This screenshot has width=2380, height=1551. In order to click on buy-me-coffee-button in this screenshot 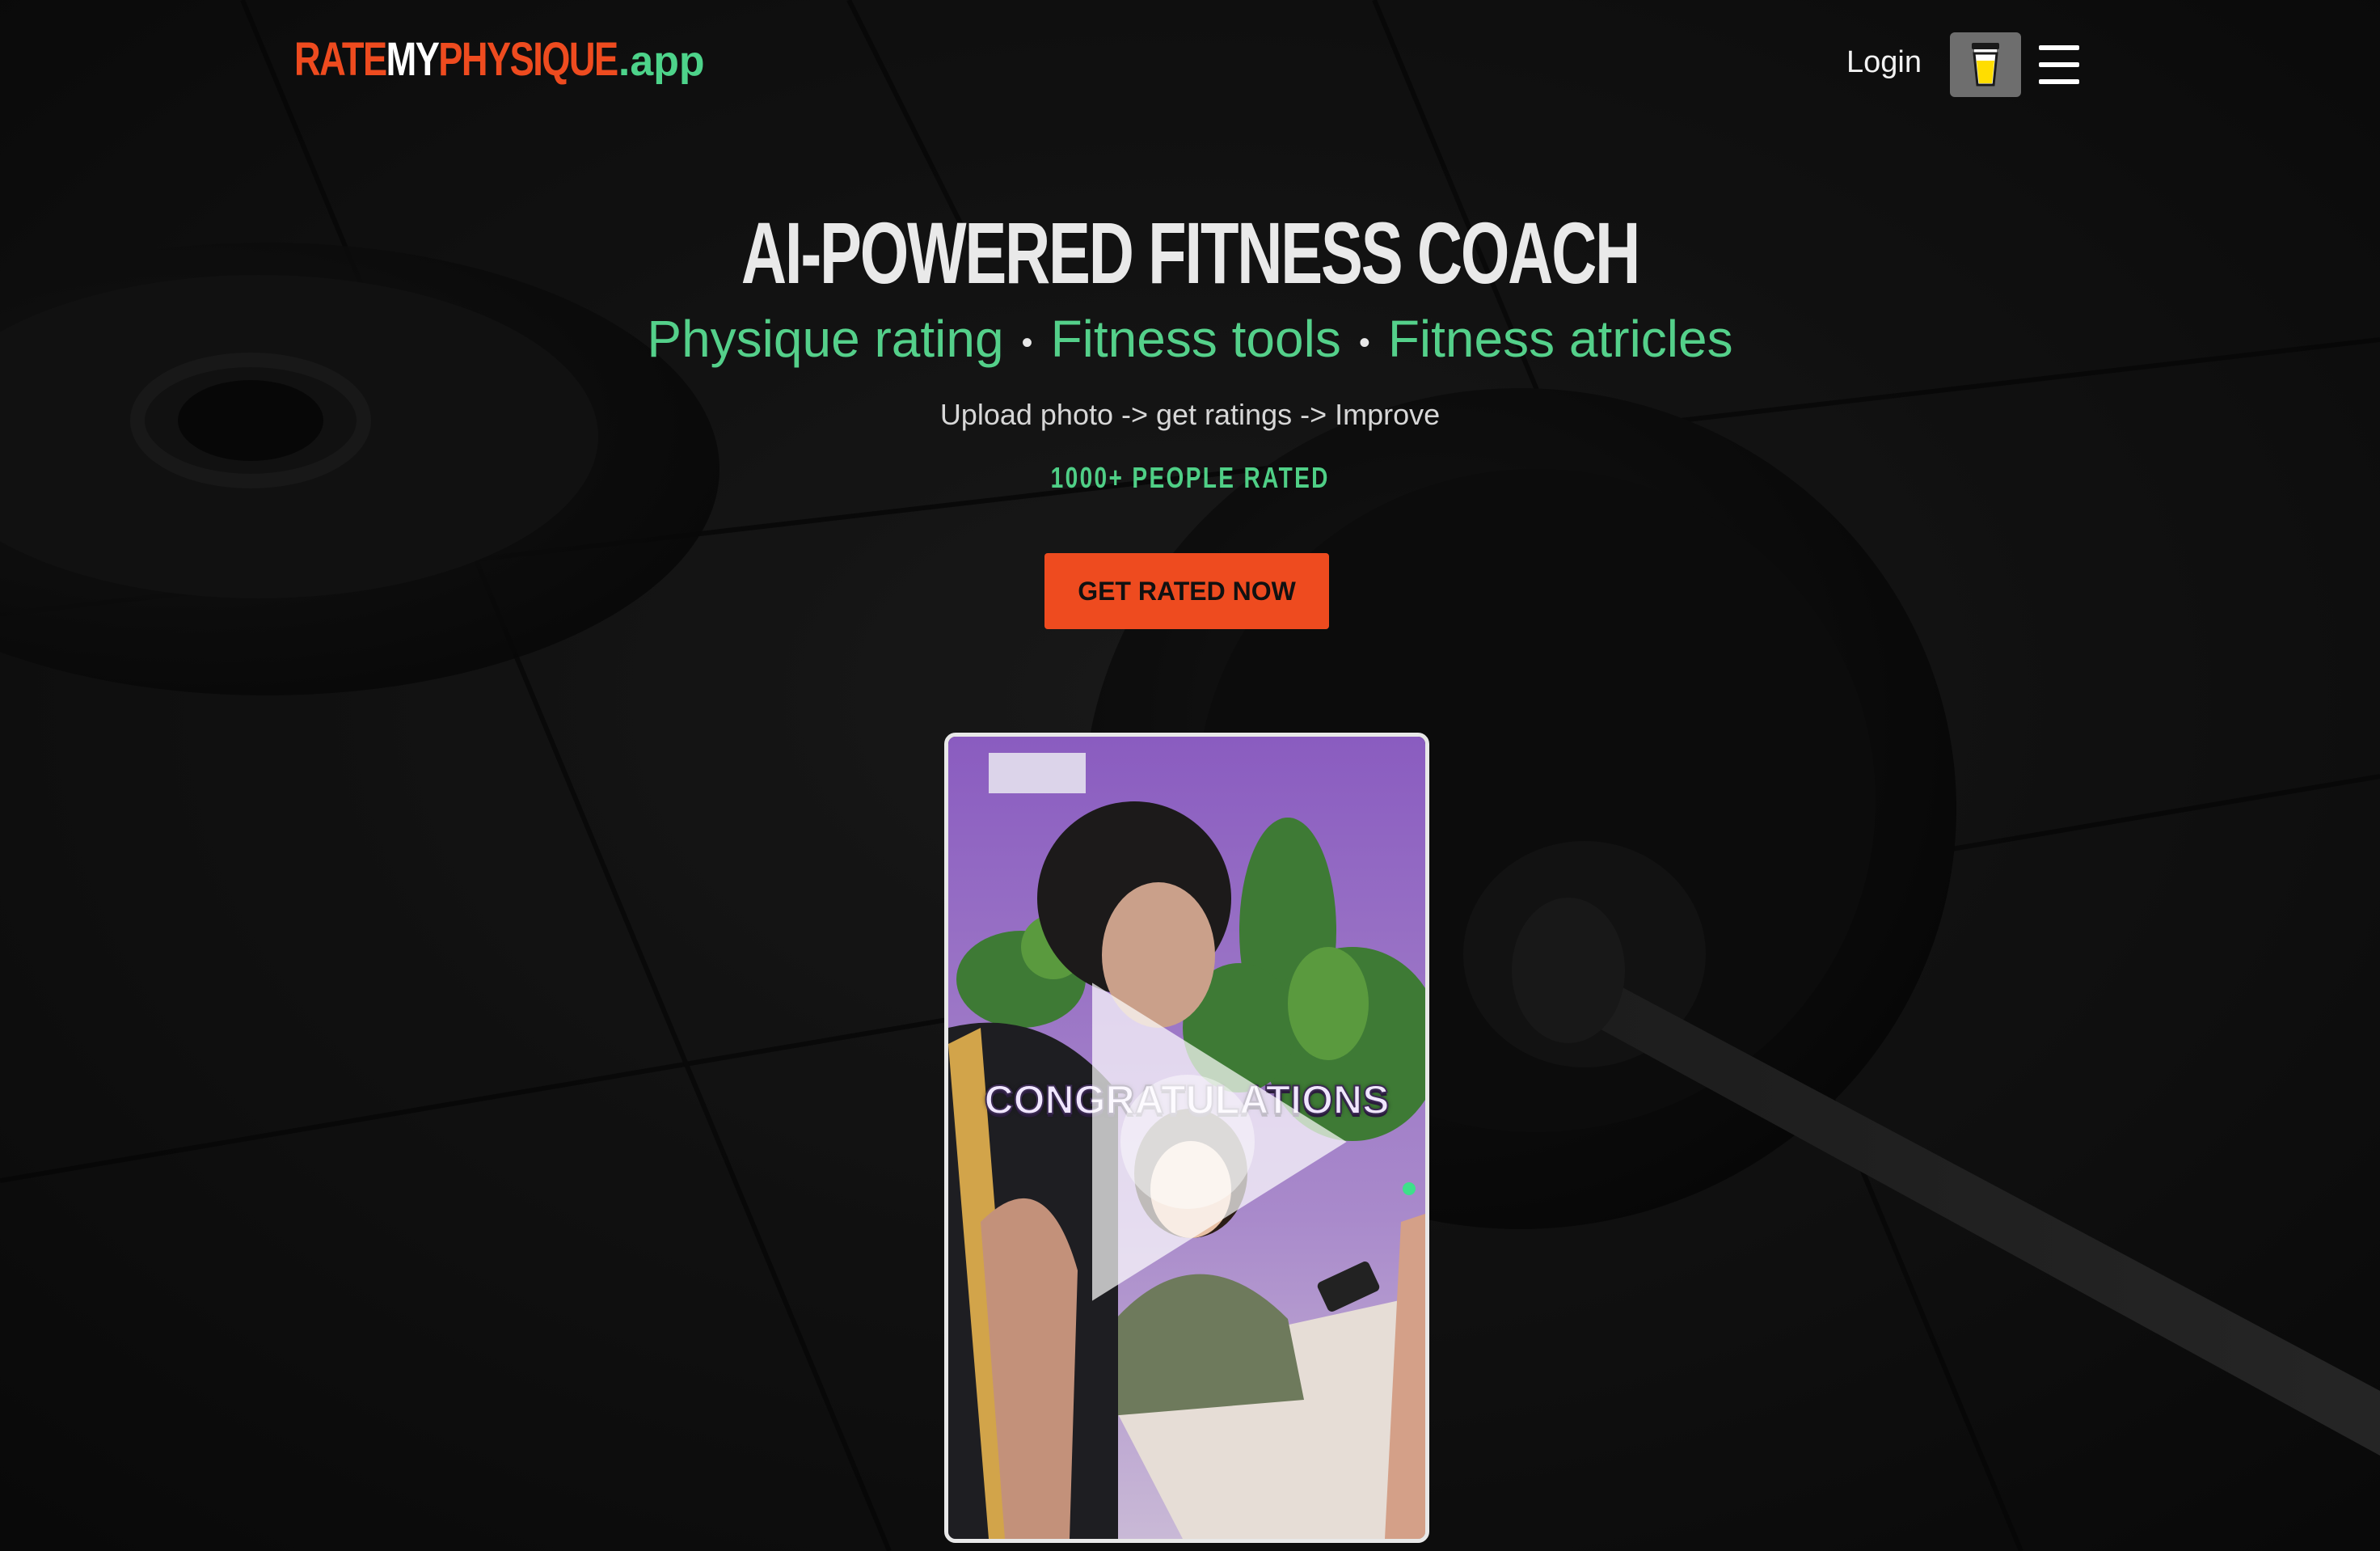, I will do `click(1986, 64)`.